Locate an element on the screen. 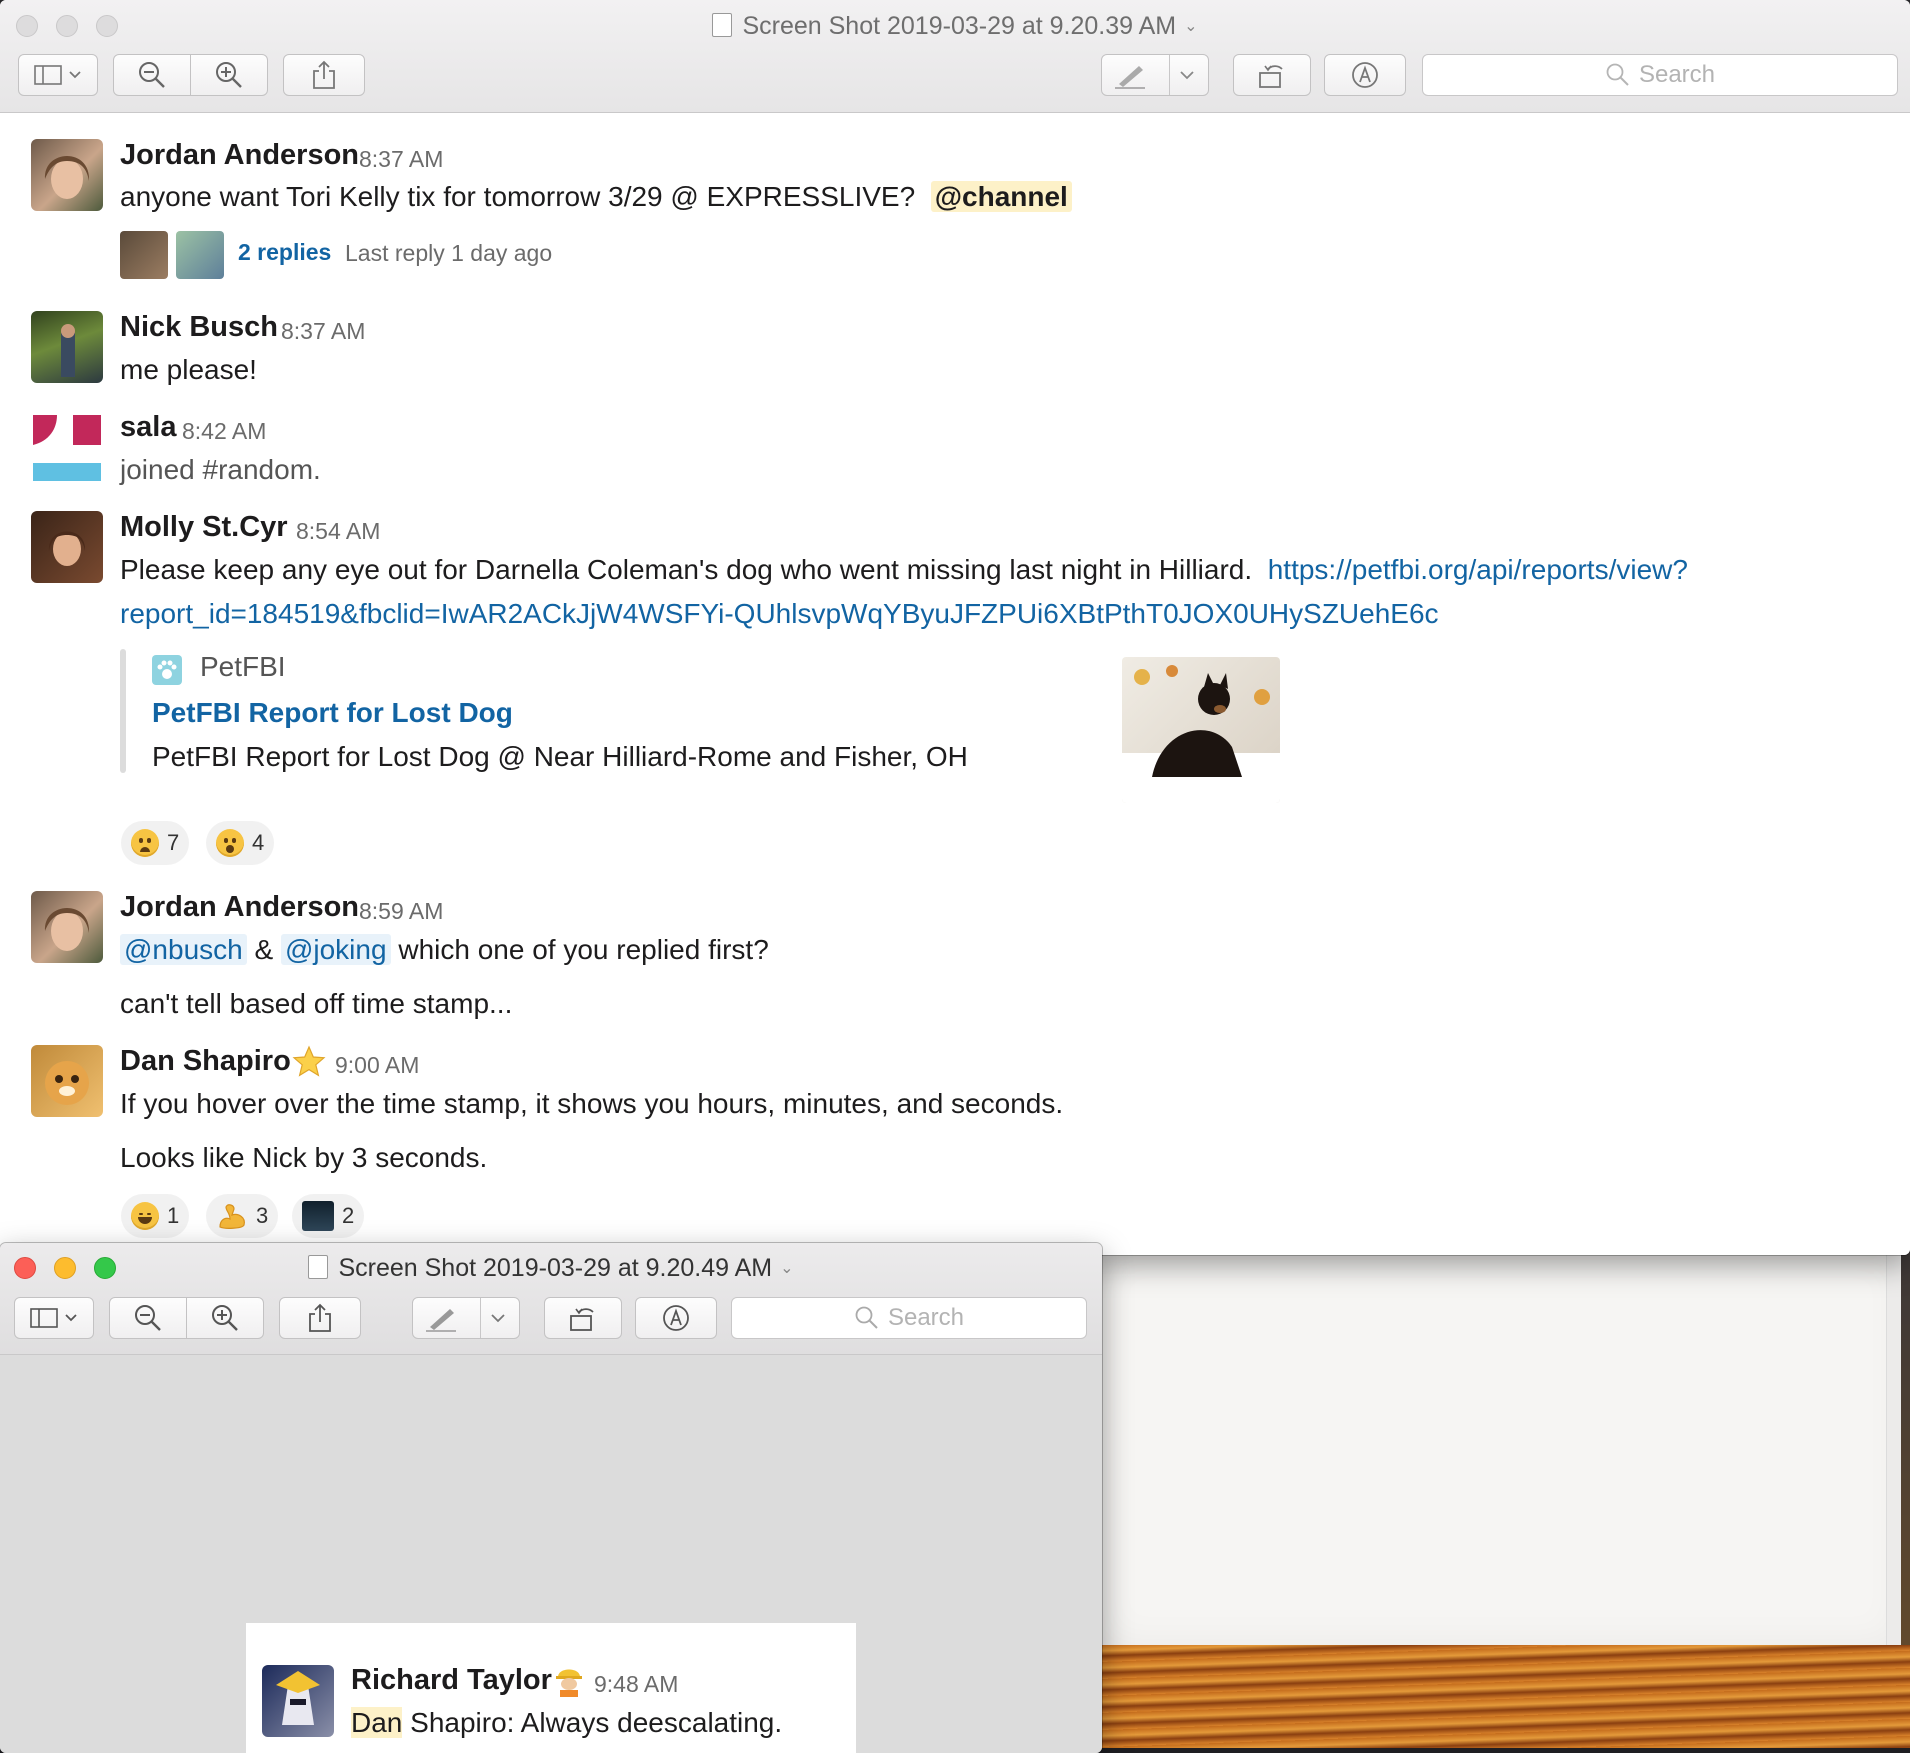 This screenshot has height=1753, width=1910. report-link: https://petfbi.org/api/reports/view? is located at coordinates (1478, 569).